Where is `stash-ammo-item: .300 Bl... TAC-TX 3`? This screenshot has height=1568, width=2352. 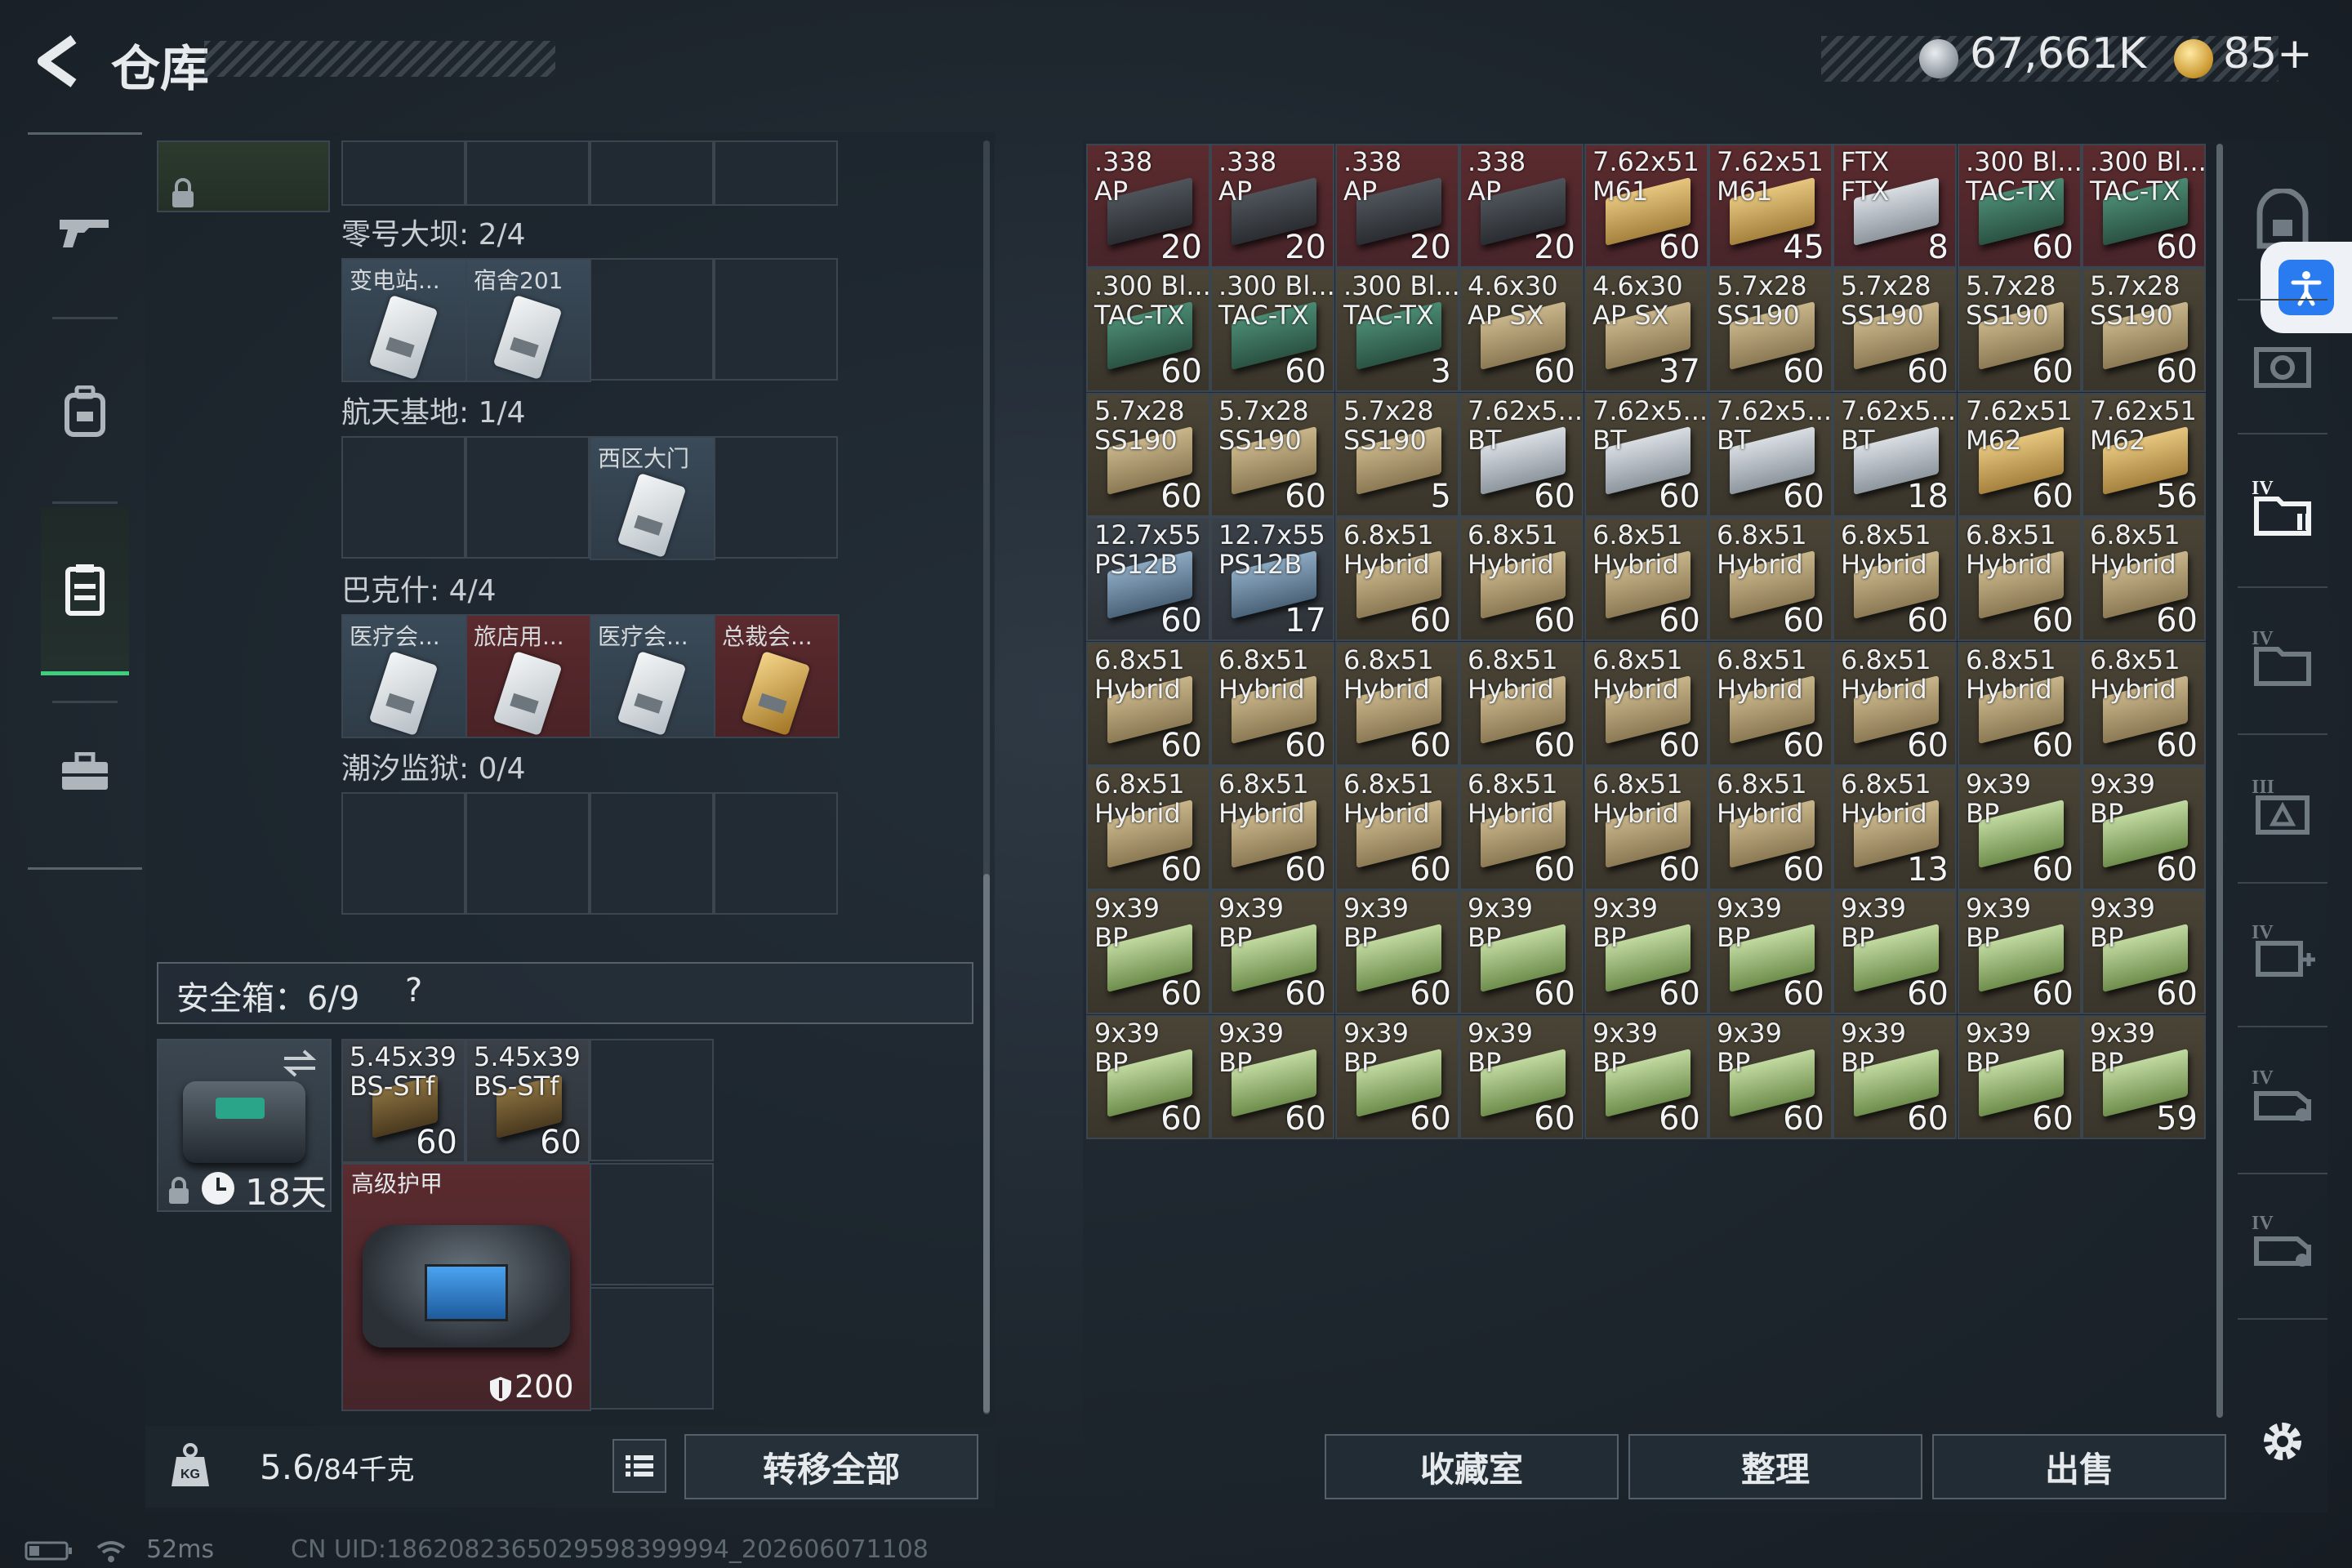 stash-ammo-item: .300 Bl... TAC-TX 3 is located at coordinates (1397, 330).